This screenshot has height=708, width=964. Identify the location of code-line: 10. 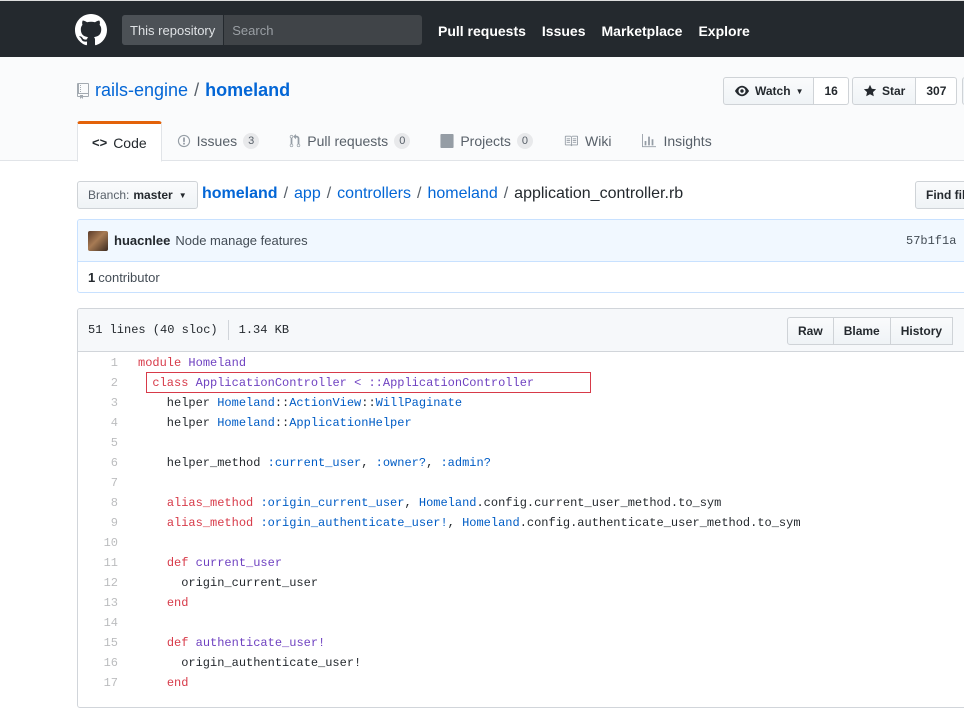
(521, 543).